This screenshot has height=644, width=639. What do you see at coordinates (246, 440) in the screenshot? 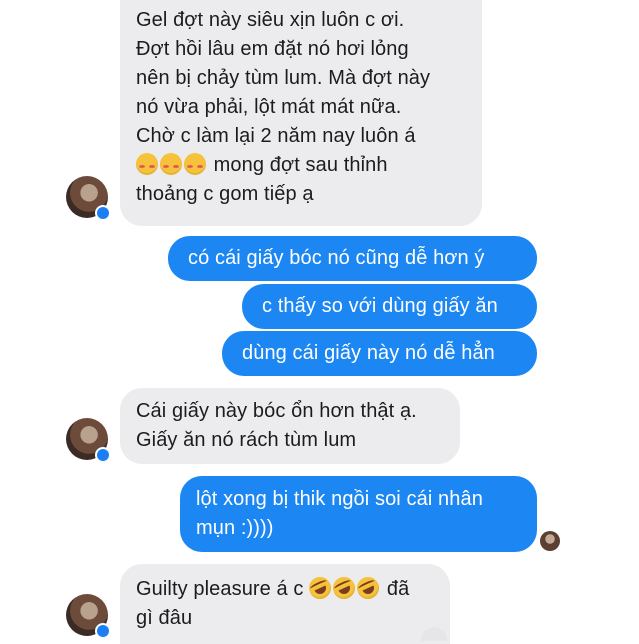
I see `message-line: Giấy ăn nó rách tùm lum` at bounding box center [246, 440].